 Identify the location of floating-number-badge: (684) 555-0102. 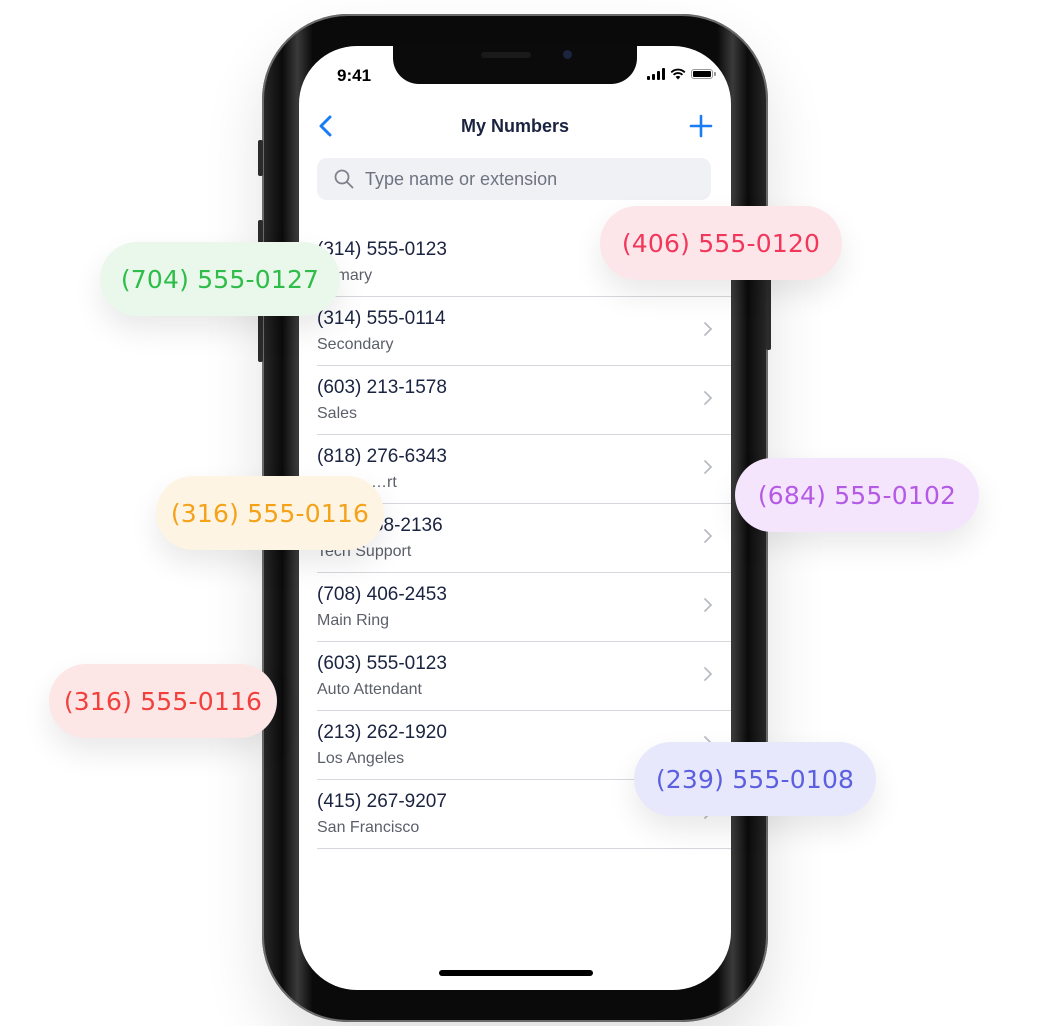
(857, 495).